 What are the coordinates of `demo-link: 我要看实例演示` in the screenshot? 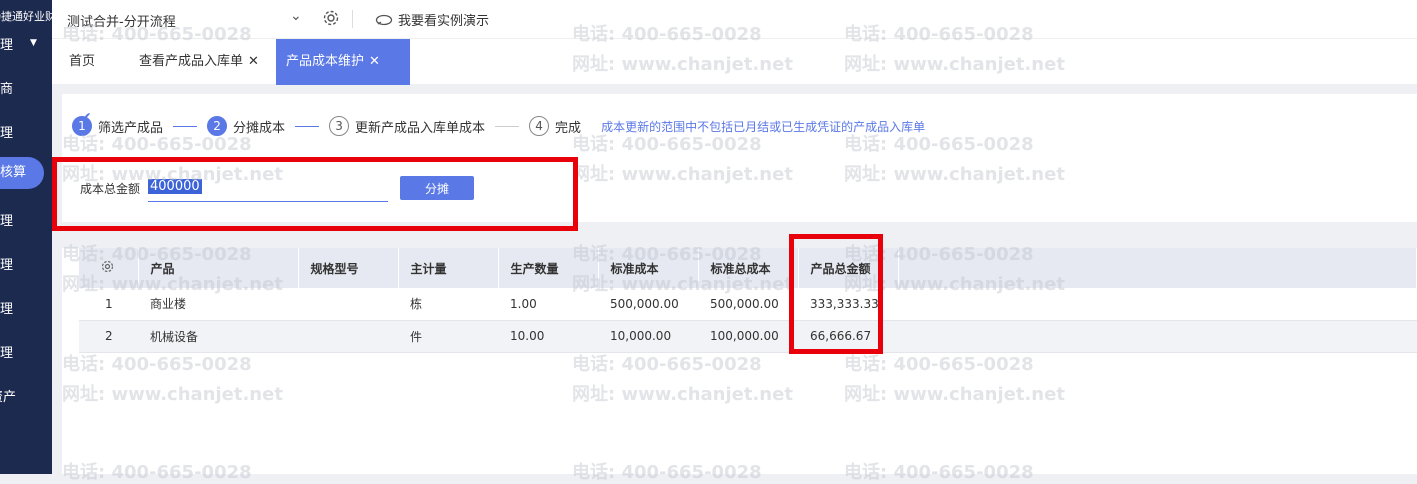 It's located at (432, 19).